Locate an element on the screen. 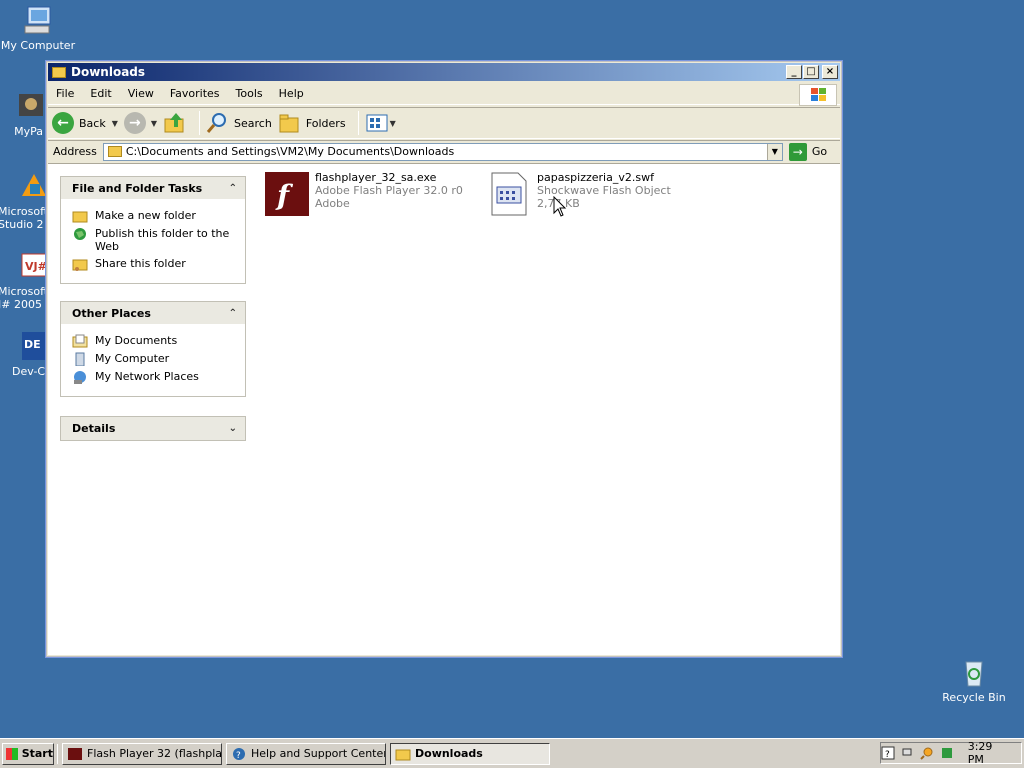 Image resolution: width=1024 pixels, height=768 pixels. back-button: ← Back ▼ is located at coordinates (85, 123).